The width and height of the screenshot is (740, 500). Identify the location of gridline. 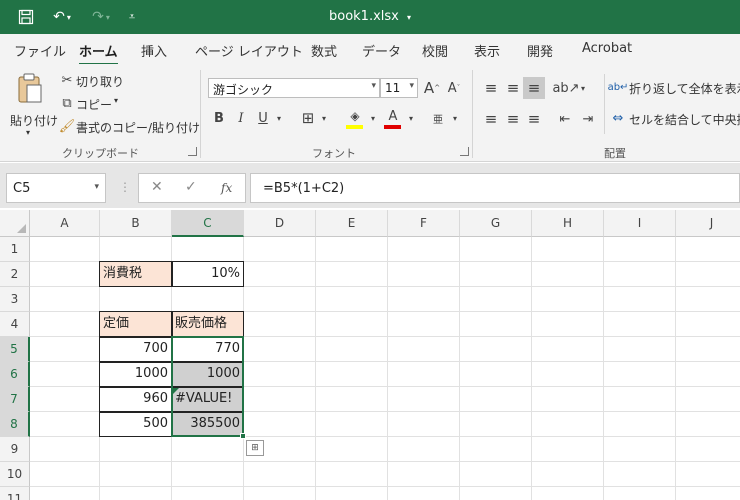
(385, 486).